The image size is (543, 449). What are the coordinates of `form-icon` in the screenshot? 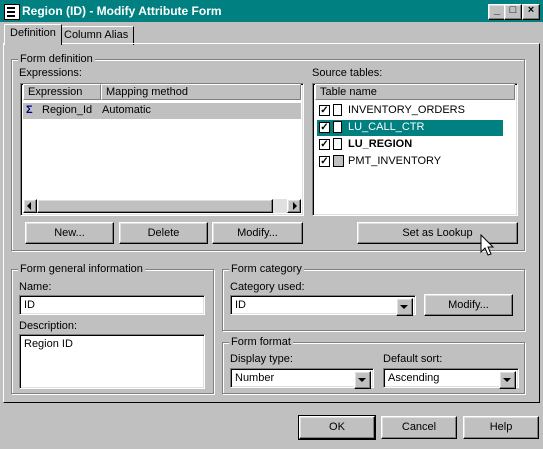 It's located at (12, 12).